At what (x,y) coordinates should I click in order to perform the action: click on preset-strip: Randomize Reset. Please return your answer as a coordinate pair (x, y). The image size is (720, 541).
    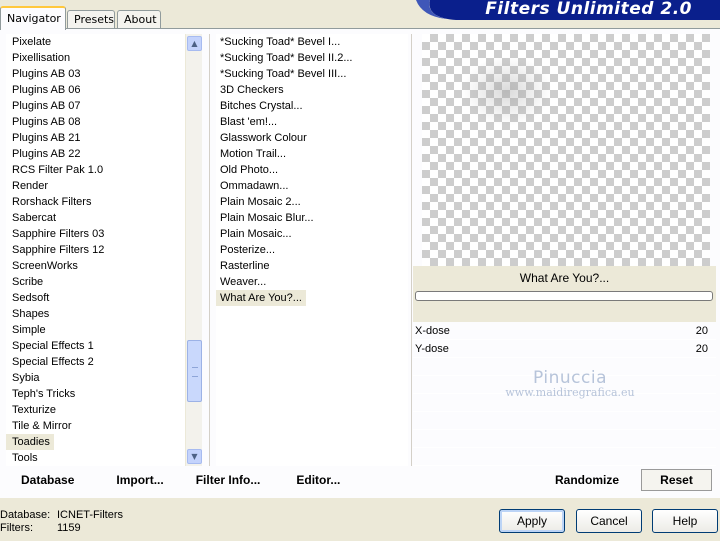
    Looking at the image, I should click on (624, 480).